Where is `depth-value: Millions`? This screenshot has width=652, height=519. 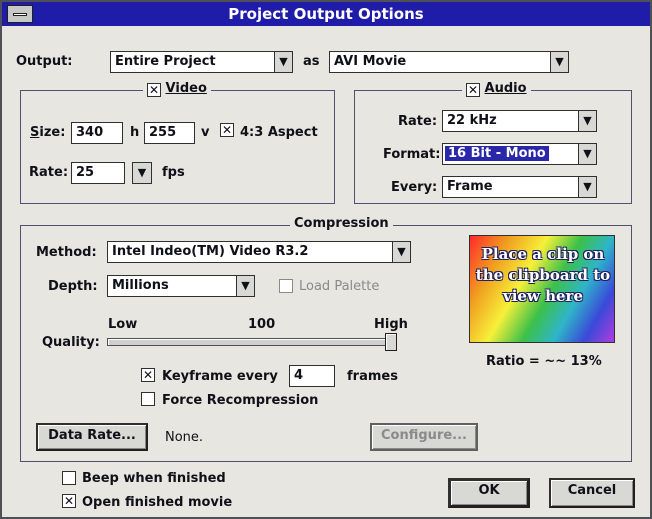 depth-value: Millions is located at coordinates (140, 285).